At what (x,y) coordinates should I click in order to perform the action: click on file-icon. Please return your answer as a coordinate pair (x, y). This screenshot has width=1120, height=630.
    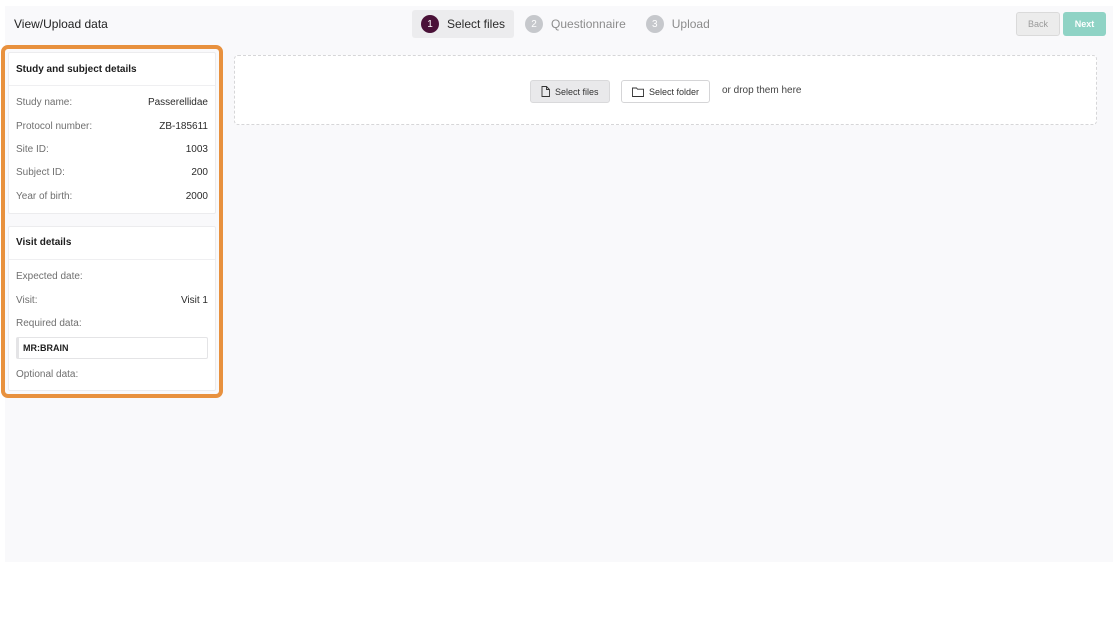
    Looking at the image, I should click on (545, 91).